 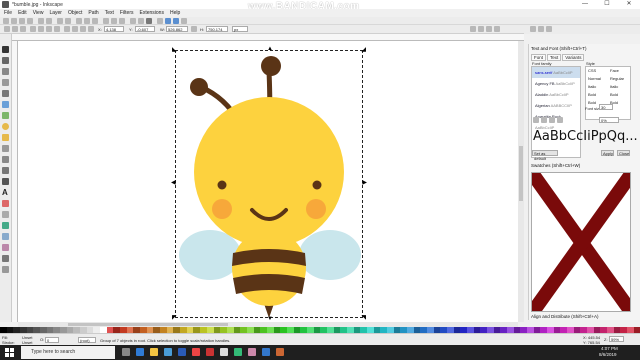 What do you see at coordinates (5, 71) in the screenshot?
I see `tweak-tool-icon` at bounding box center [5, 71].